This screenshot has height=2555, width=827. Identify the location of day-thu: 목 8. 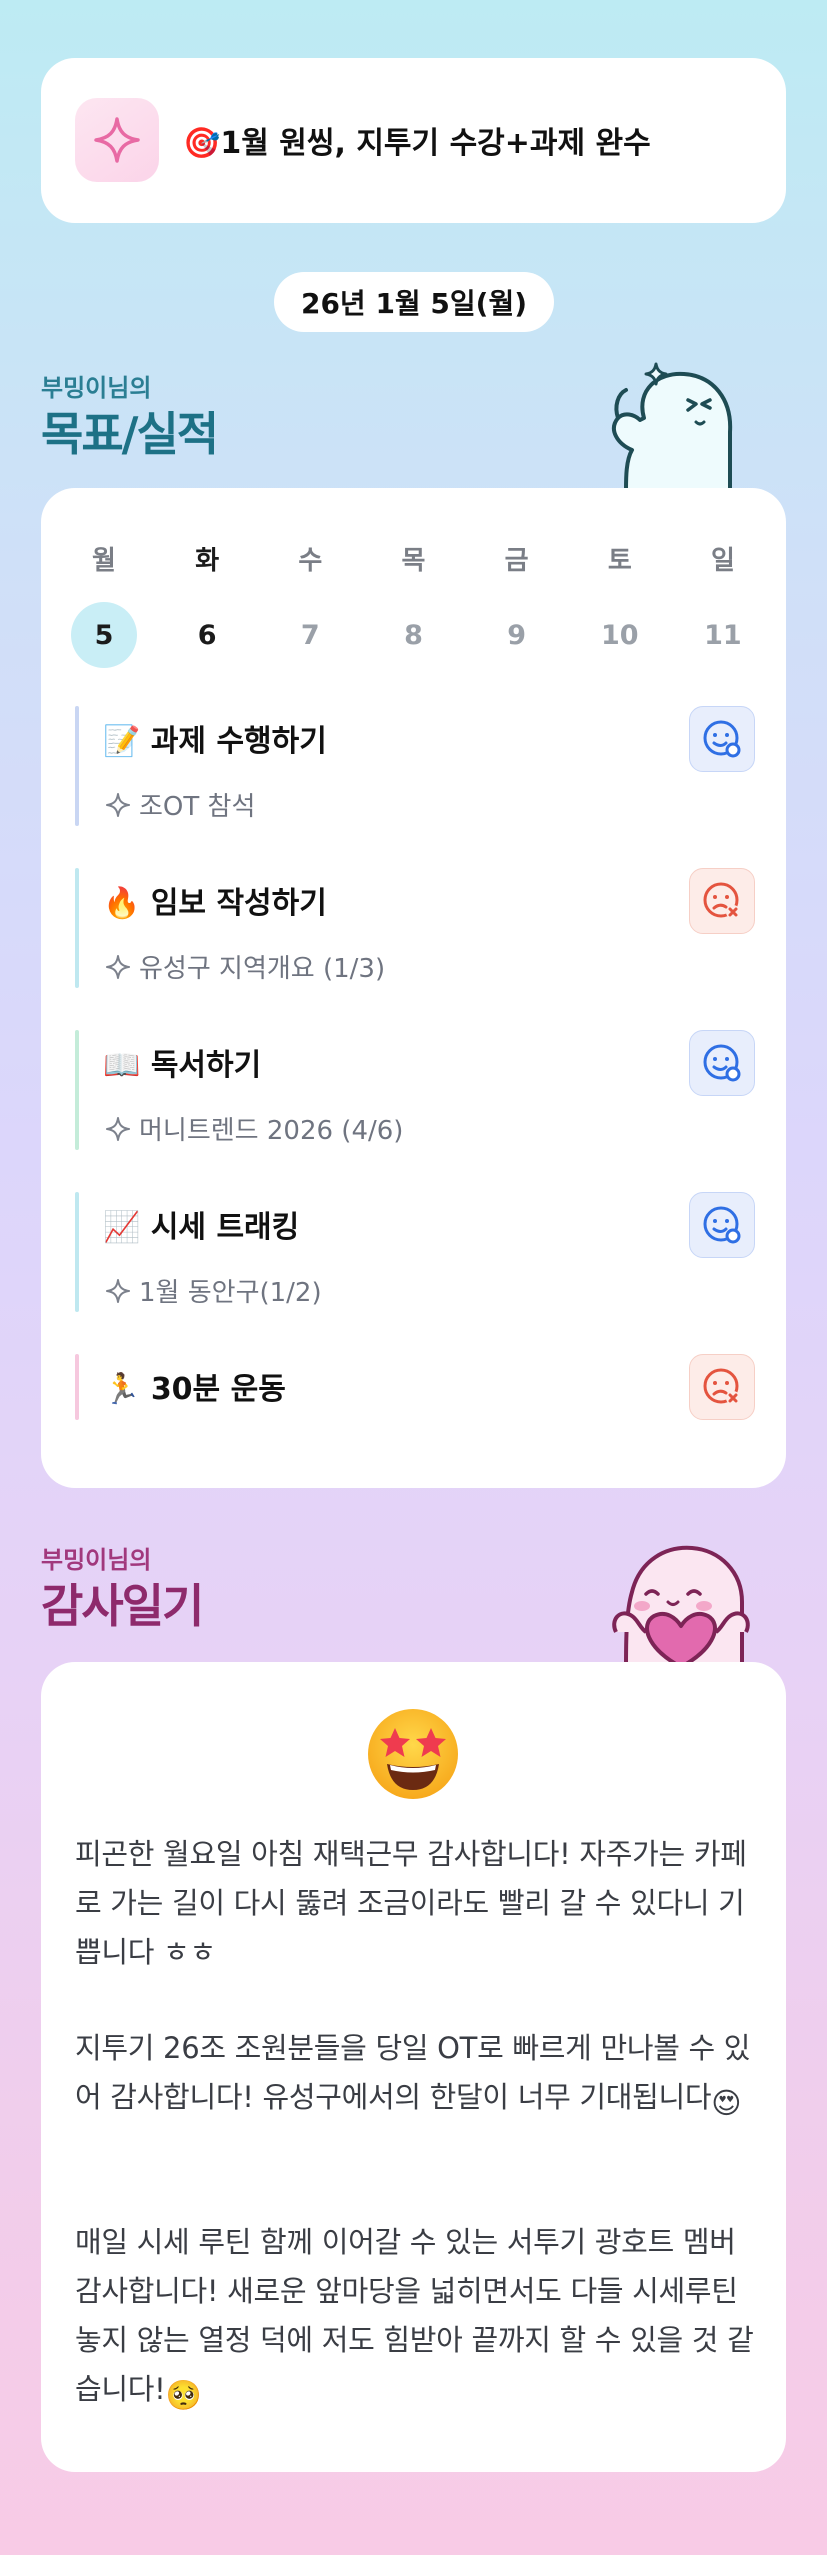
(413, 604).